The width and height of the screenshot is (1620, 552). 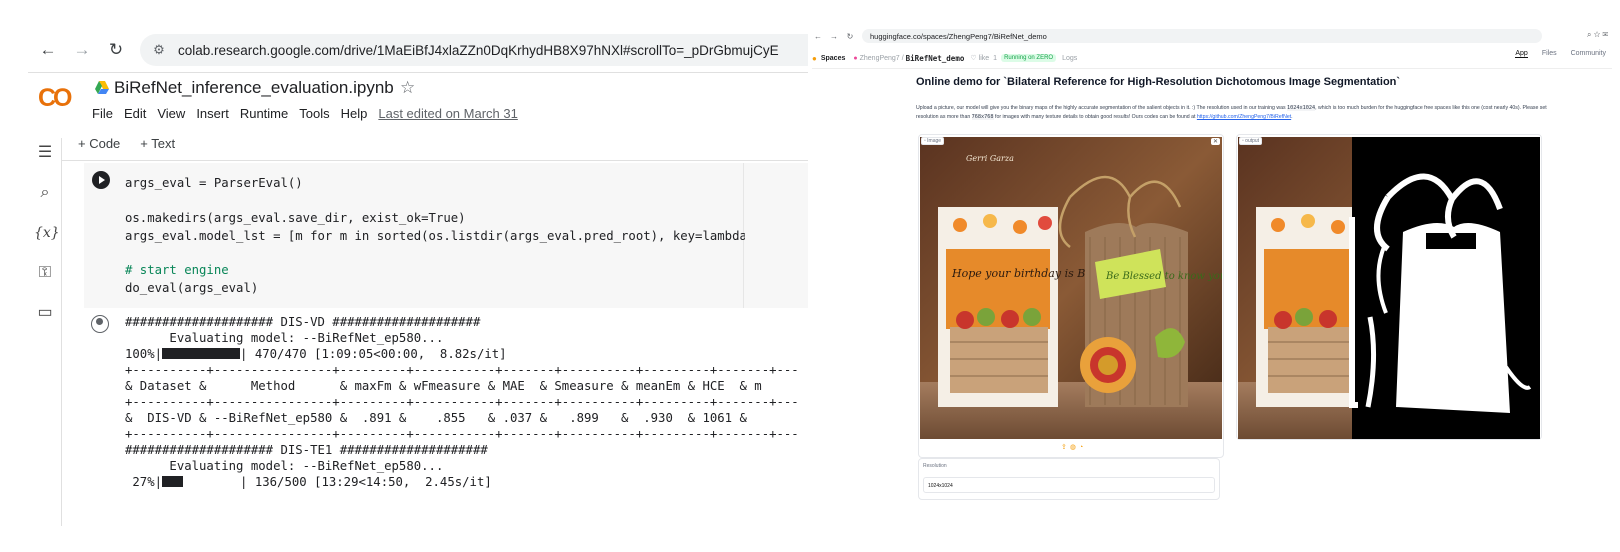 What do you see at coordinates (55, 98) in the screenshot?
I see `colab-logo-text: CO` at bounding box center [55, 98].